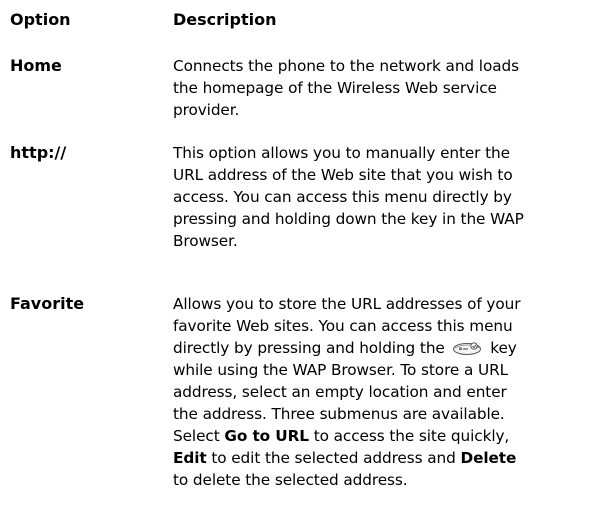 This screenshot has width=610, height=516. Describe the element at coordinates (47, 303) in the screenshot. I see `option-name-favorite: Favorite` at that location.